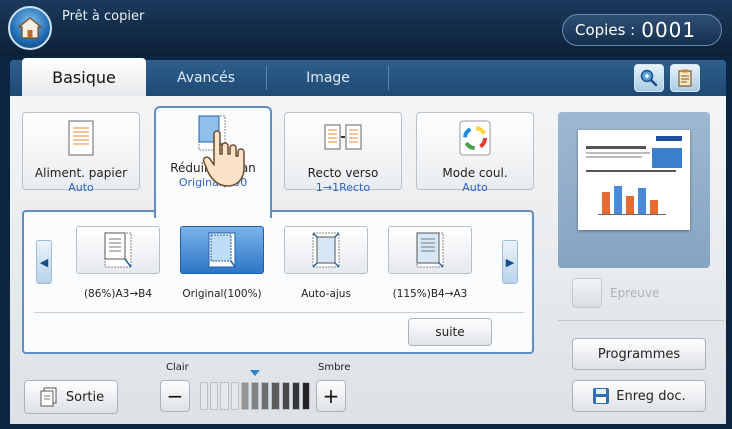 The width and height of the screenshot is (732, 429). I want to click on scroll-left-button: ◀, so click(44, 262).